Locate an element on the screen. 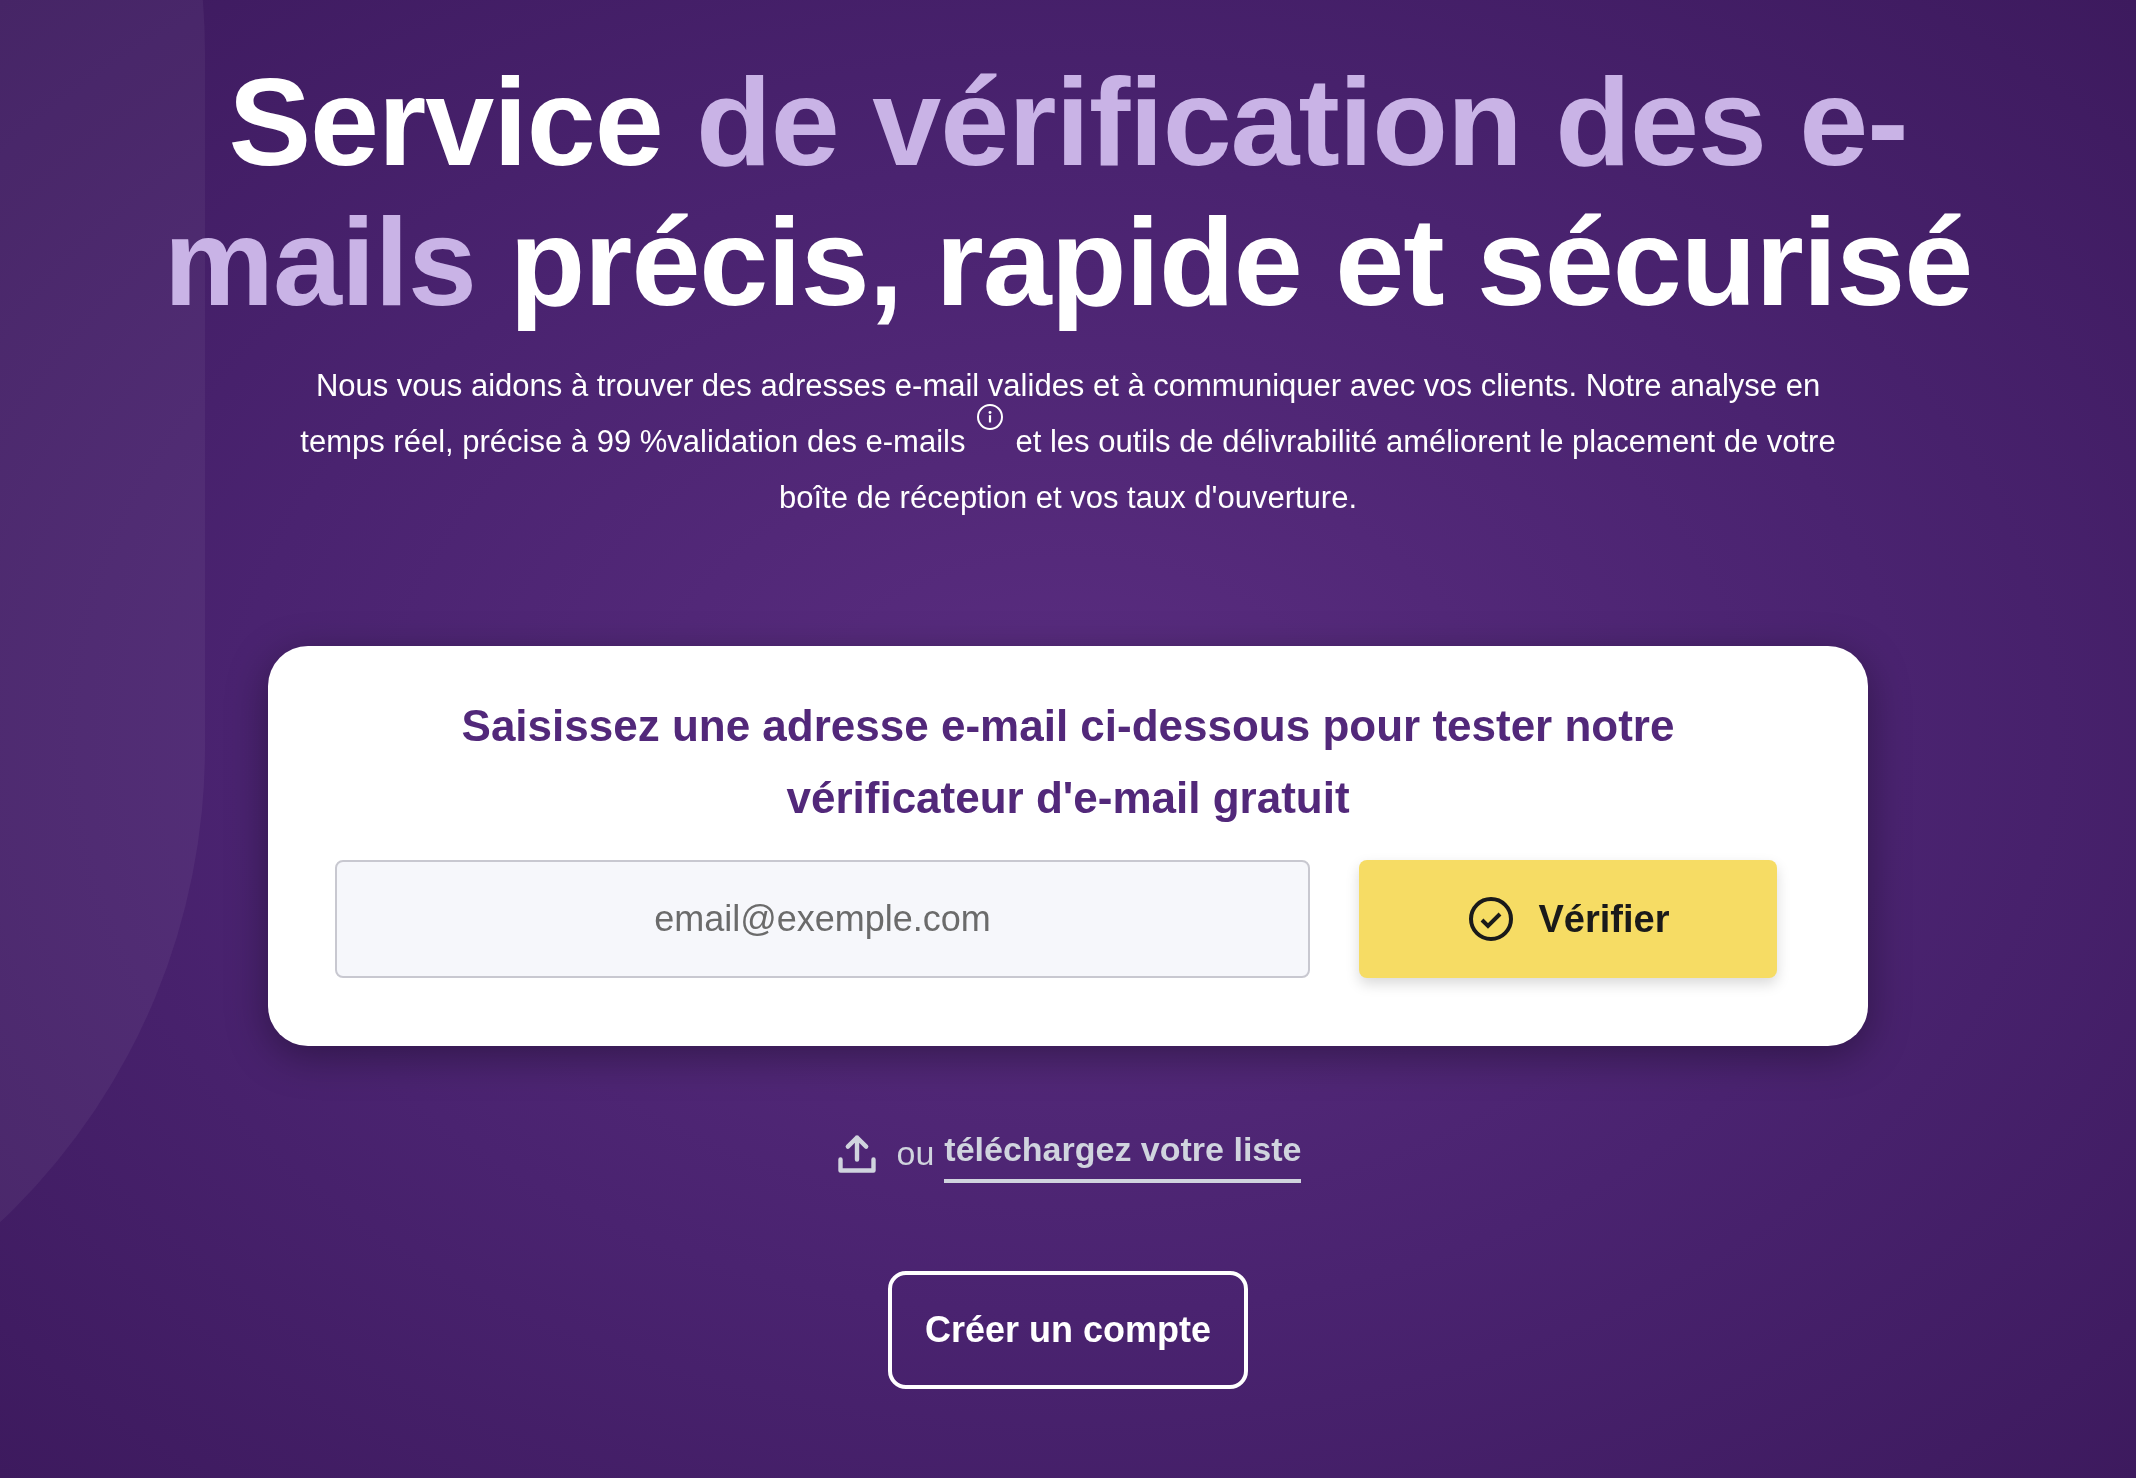 This screenshot has width=2136, height=1478. email-input-field: email@exemple.com is located at coordinates (822, 919).